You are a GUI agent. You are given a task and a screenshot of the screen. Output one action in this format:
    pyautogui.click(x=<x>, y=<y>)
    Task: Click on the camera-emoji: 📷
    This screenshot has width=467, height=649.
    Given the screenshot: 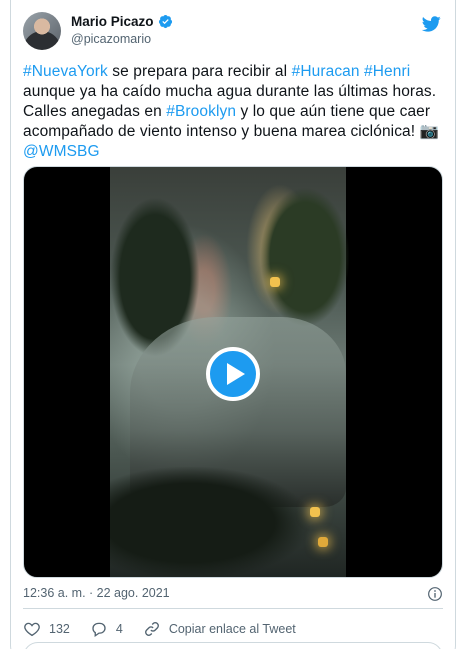 What is the action you would take?
    pyautogui.click(x=429, y=131)
    